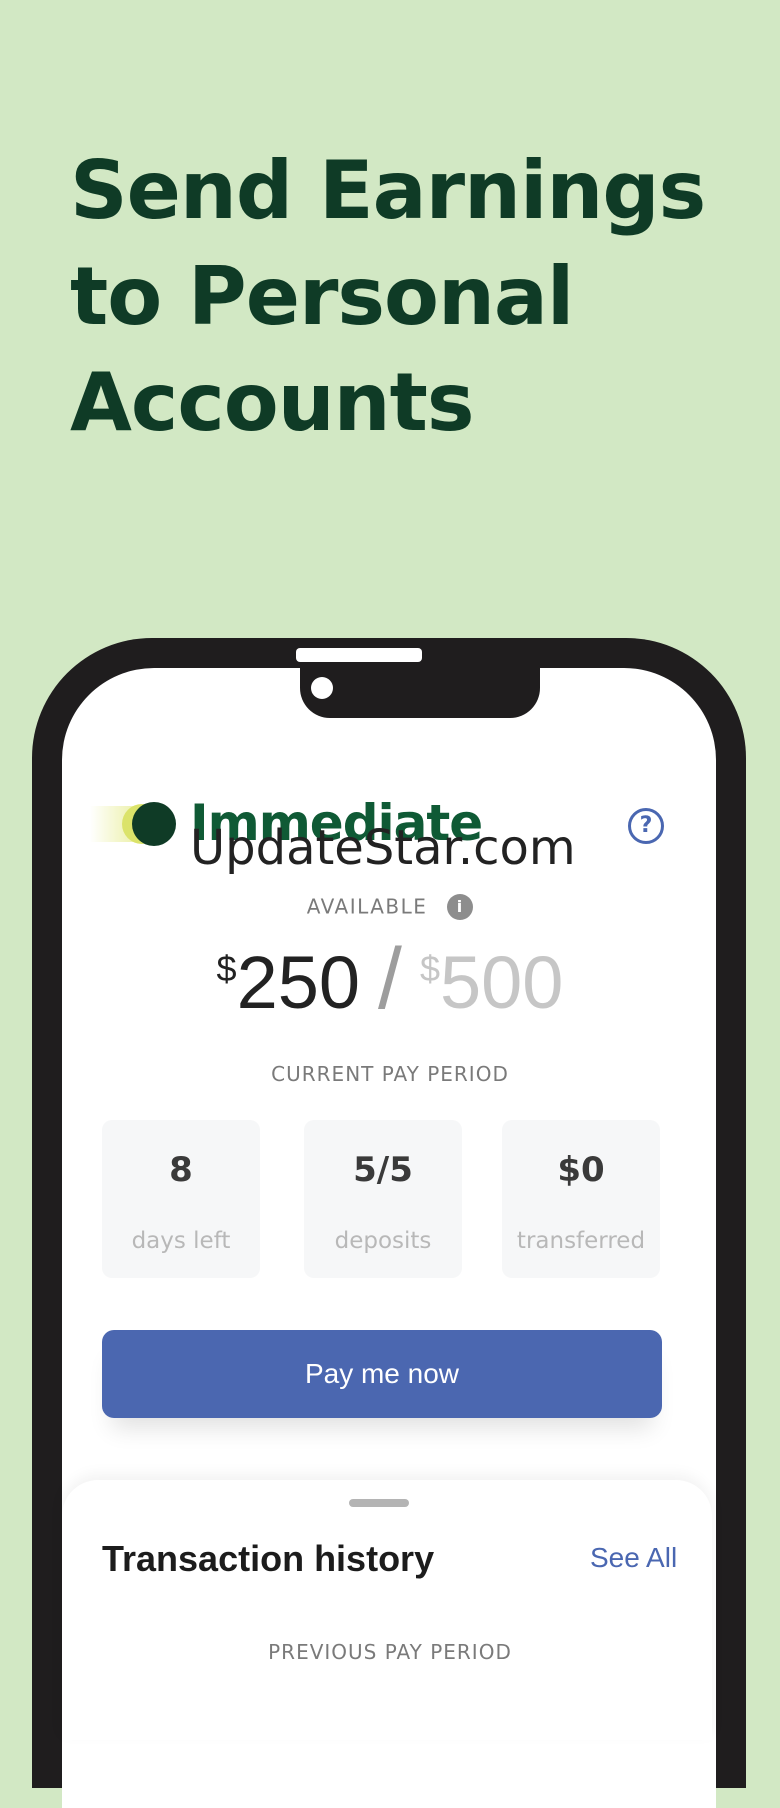 The height and width of the screenshot is (1808, 780). What do you see at coordinates (581, 1170) in the screenshot?
I see `stat-value: $0` at bounding box center [581, 1170].